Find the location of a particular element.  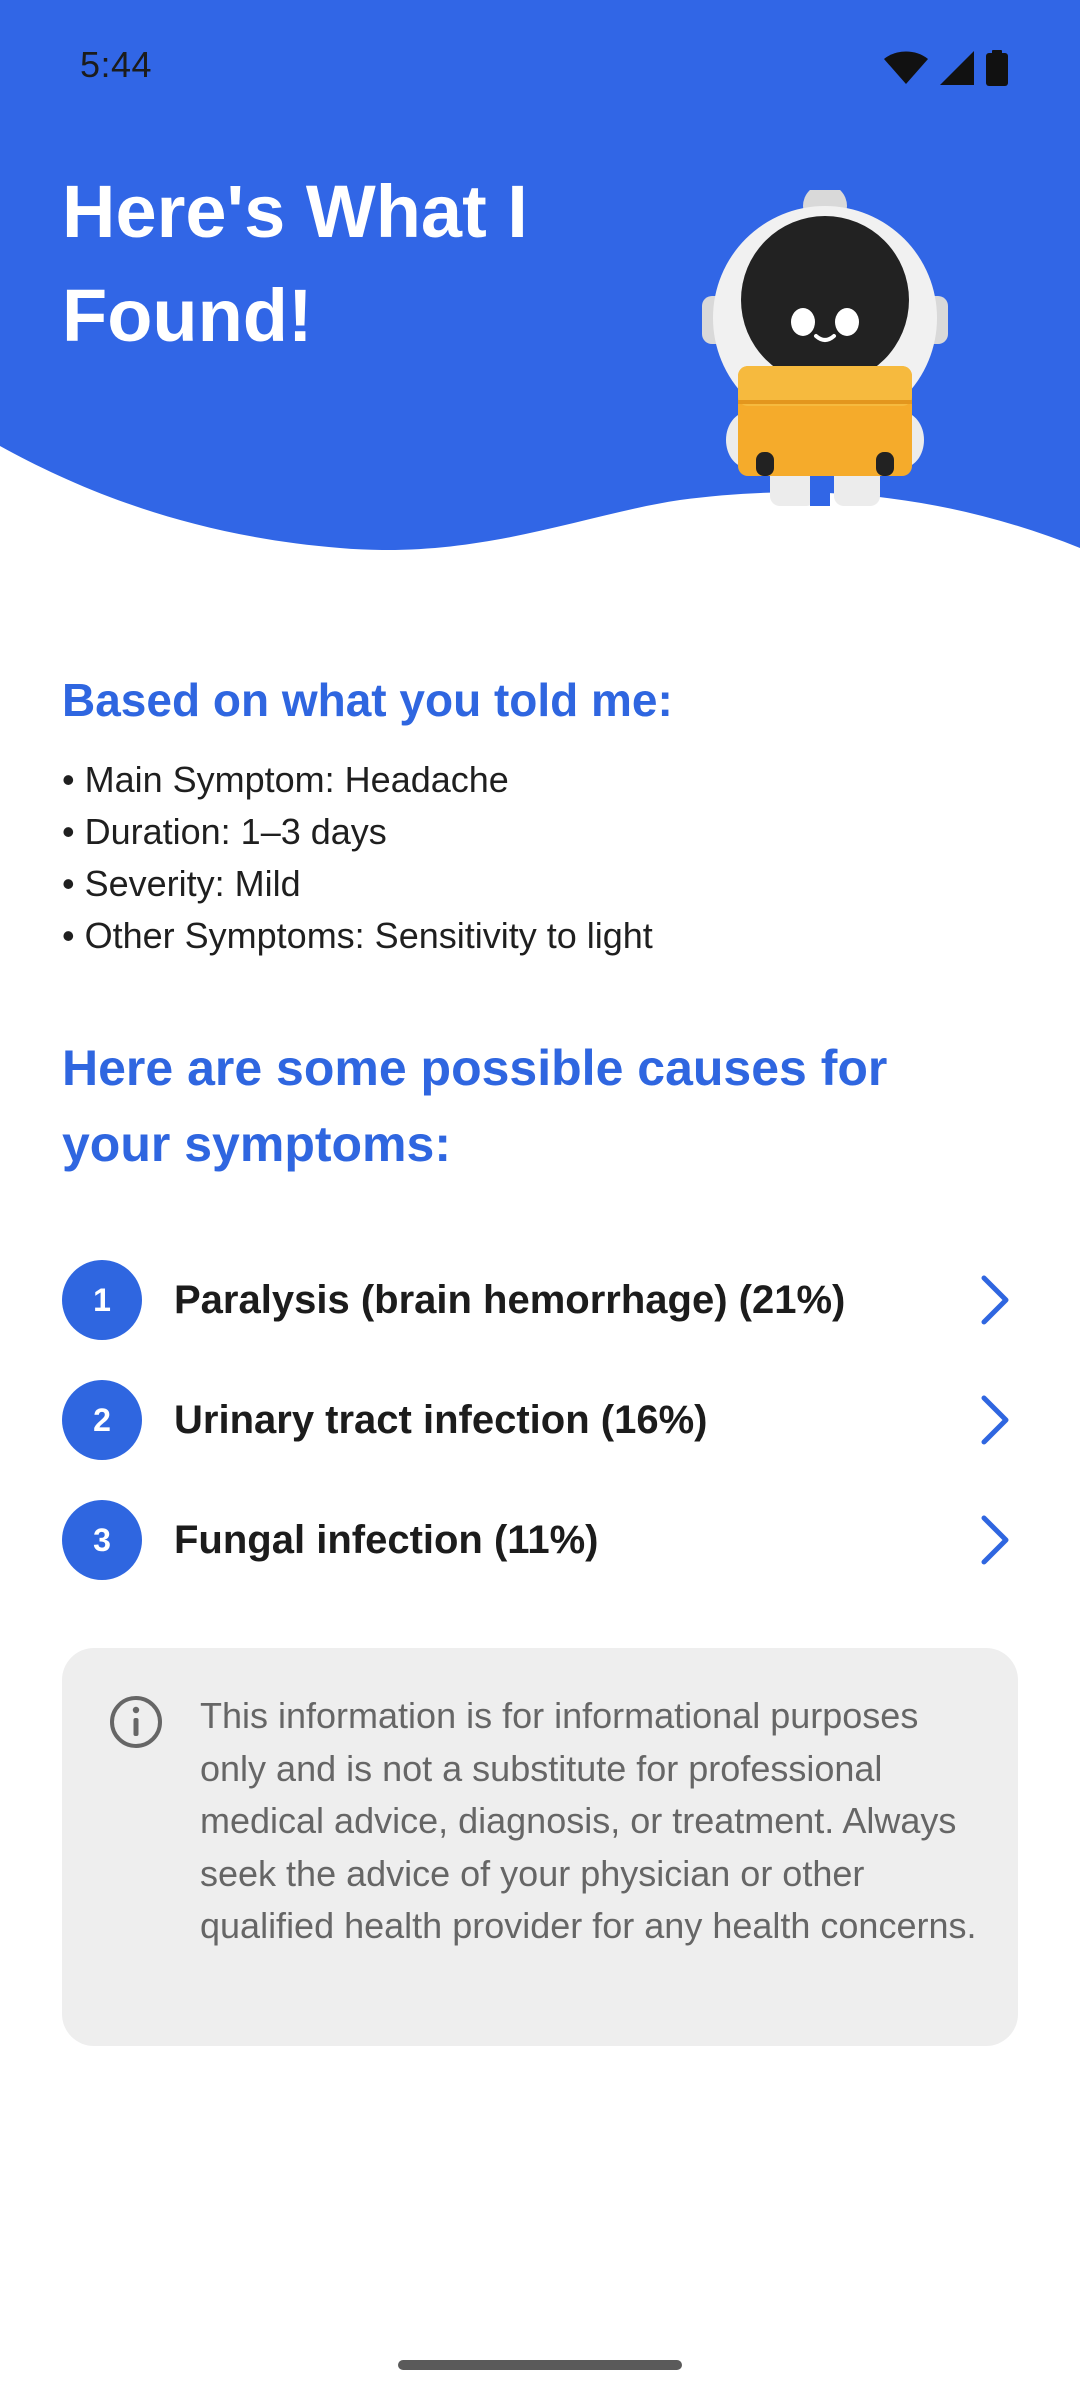

astronaut-robot-mascot is located at coordinates (825, 348).